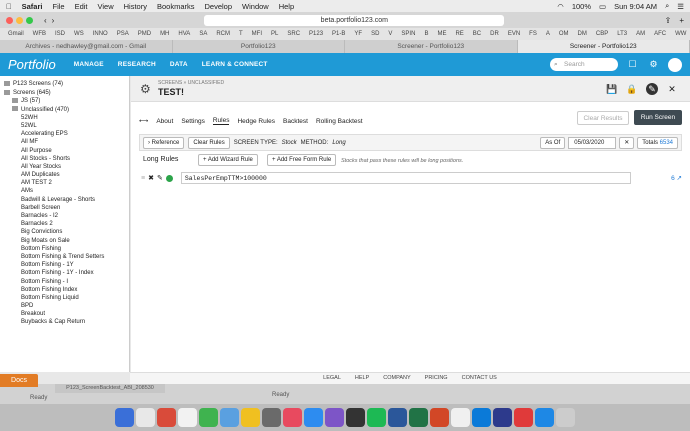 This screenshot has height=431, width=690. Describe the element at coordinates (293, 34) in the screenshot. I see `bookmark-item: SRC` at that location.